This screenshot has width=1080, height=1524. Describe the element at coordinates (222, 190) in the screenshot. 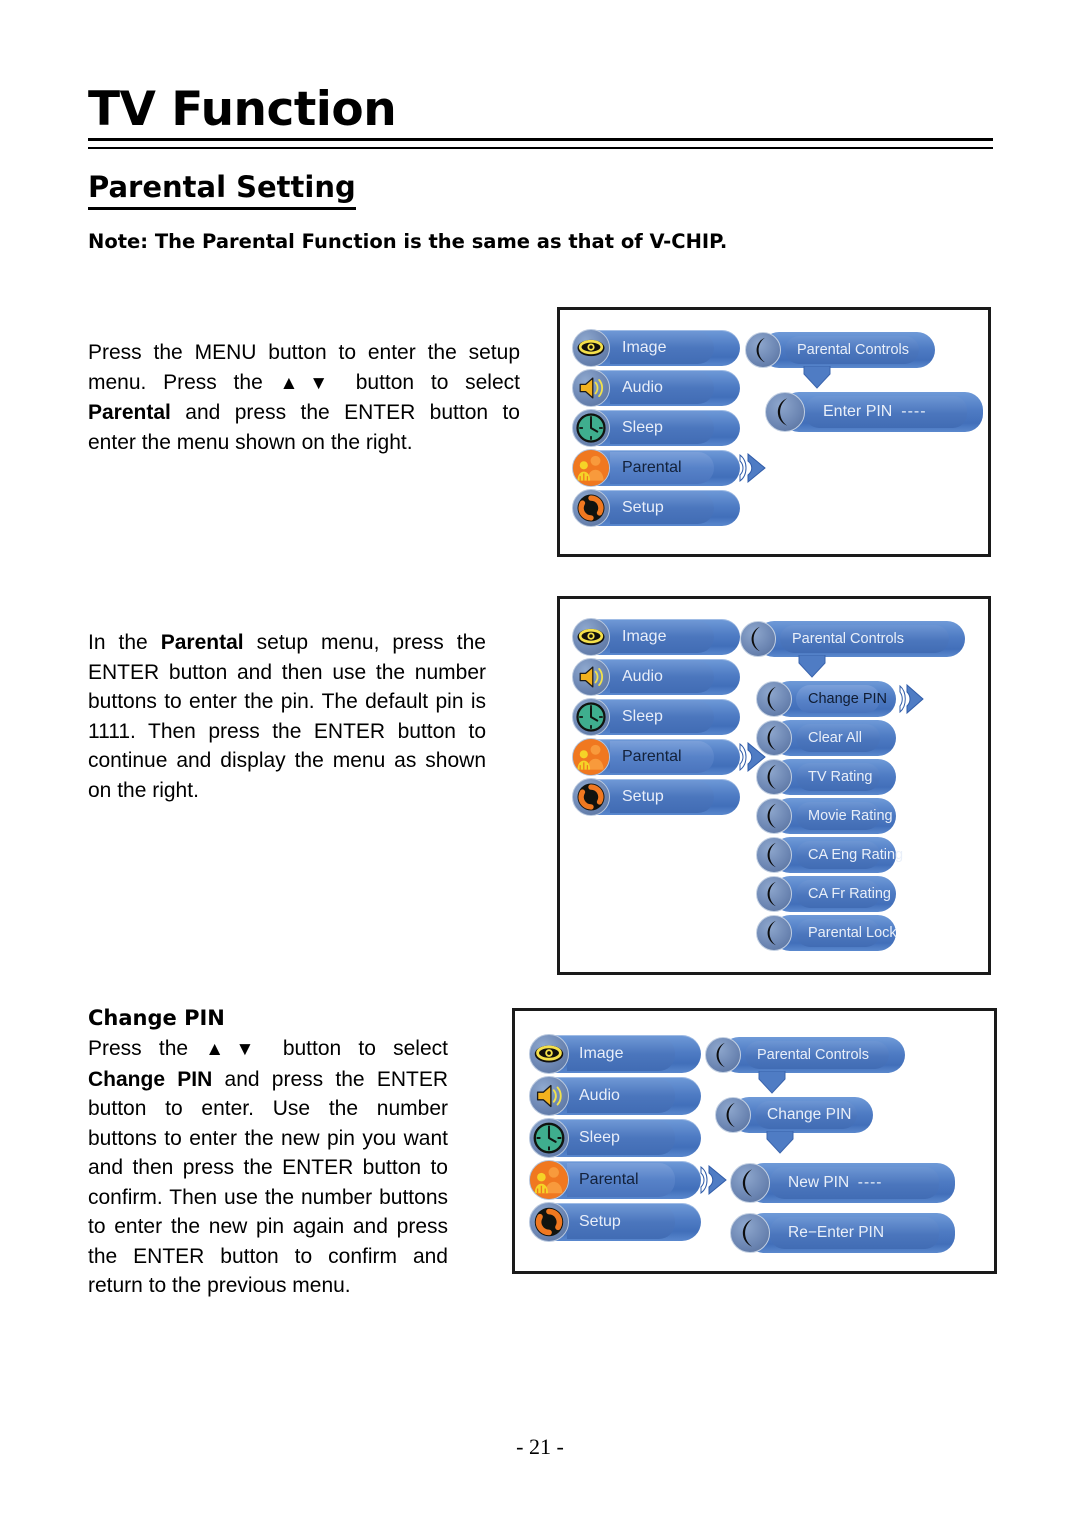

I see `section-title: Parental Setting` at that location.